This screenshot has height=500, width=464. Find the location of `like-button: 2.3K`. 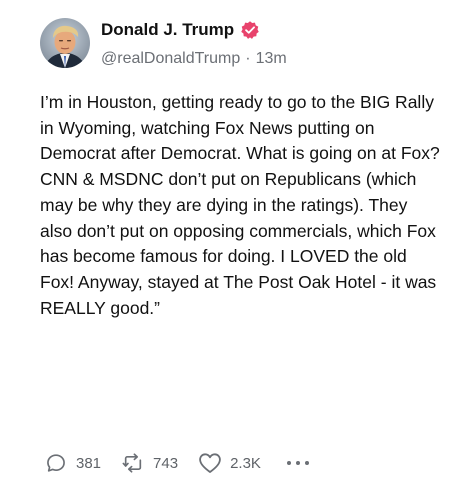

like-button: 2.3K is located at coordinates (229, 463).